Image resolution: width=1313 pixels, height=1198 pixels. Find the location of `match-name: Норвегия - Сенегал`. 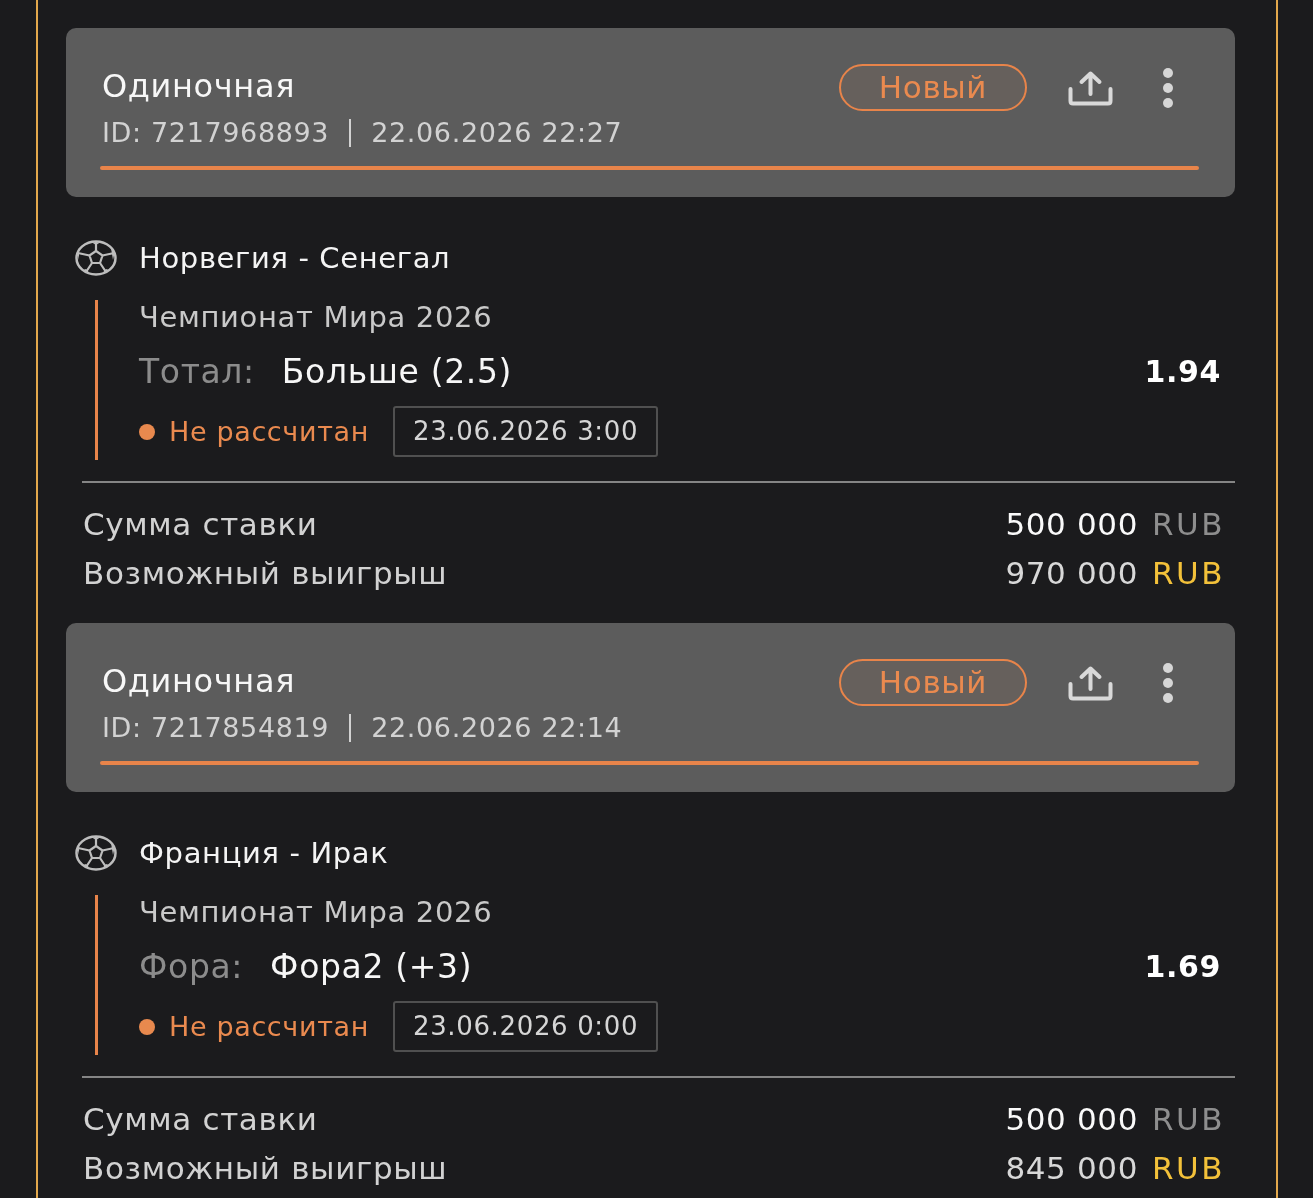

match-name: Норвегия - Сенегал is located at coordinates (295, 258).